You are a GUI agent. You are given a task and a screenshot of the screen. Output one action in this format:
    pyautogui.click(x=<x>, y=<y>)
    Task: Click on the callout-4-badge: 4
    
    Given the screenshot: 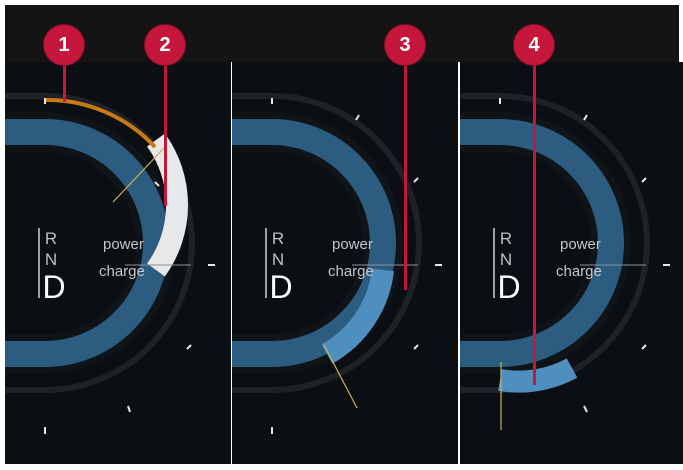 What is the action you would take?
    pyautogui.click(x=534, y=45)
    